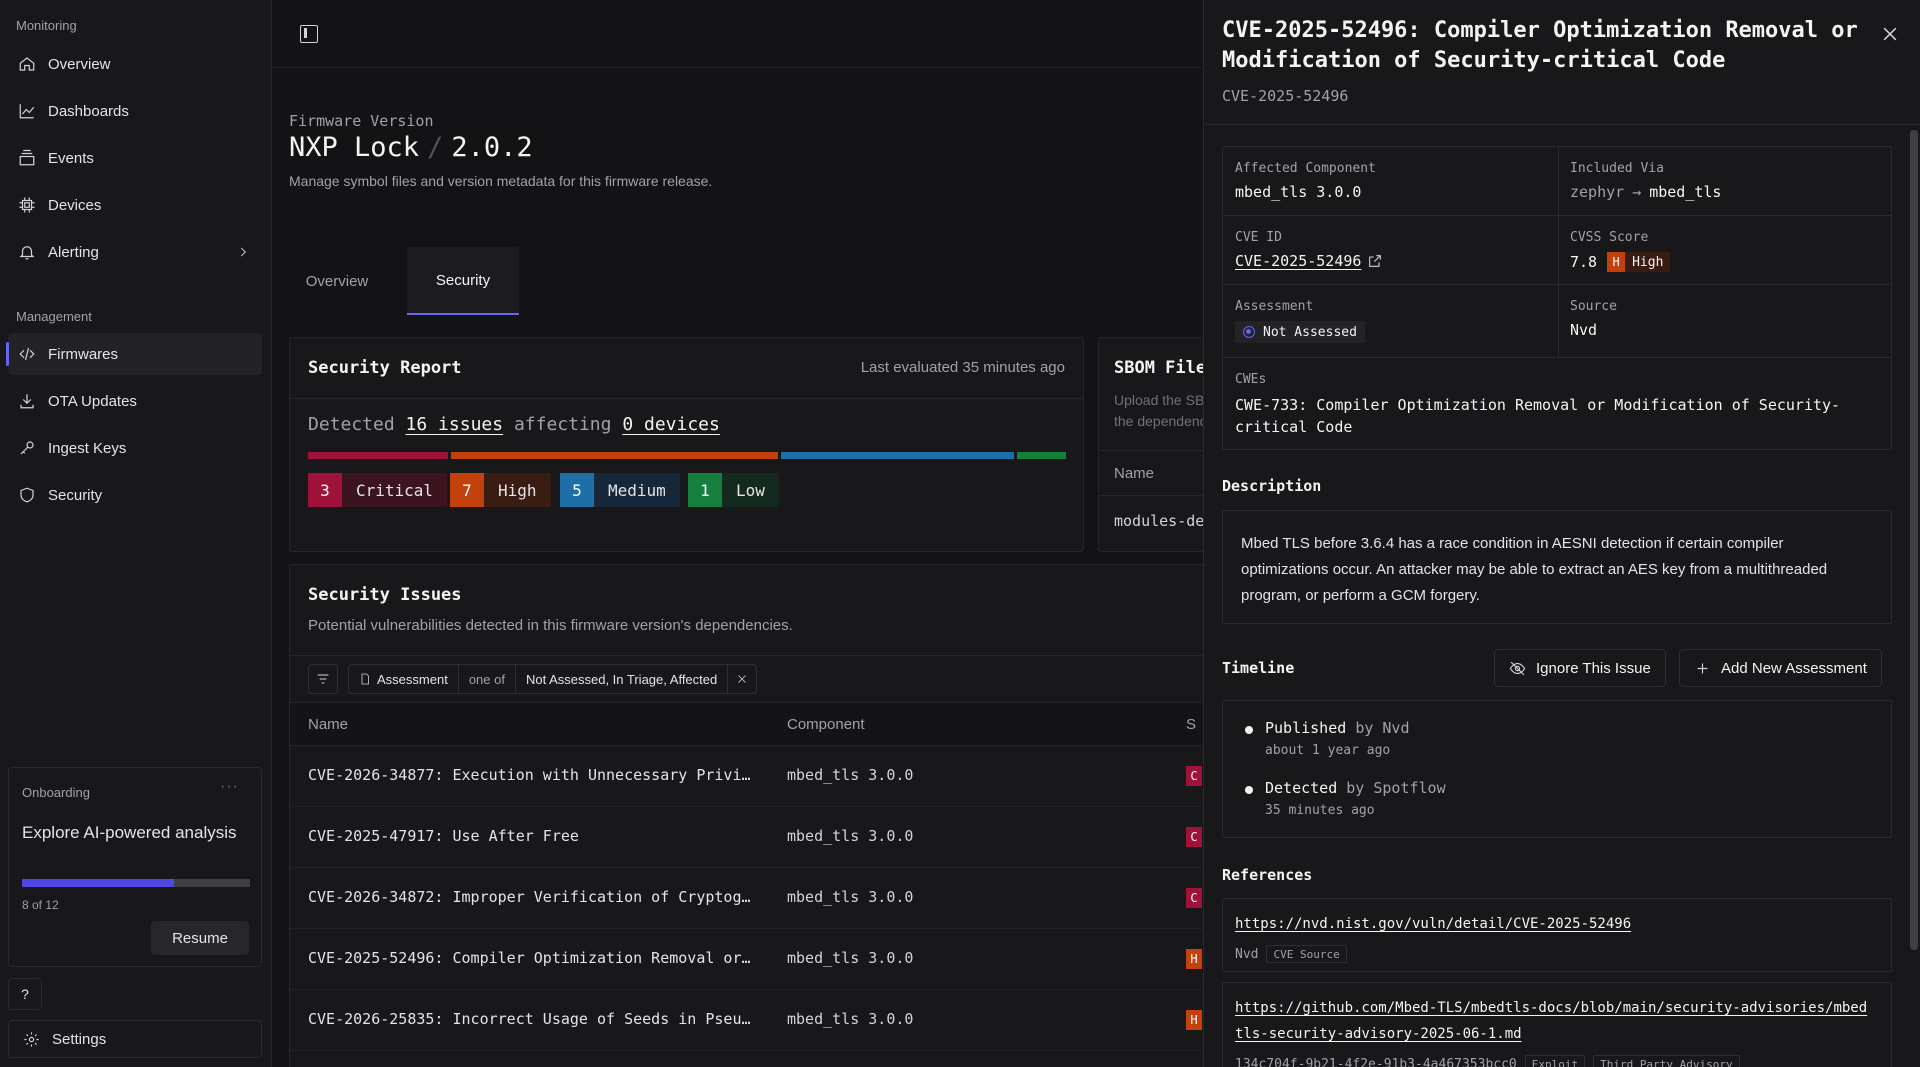 Image resolution: width=1920 pixels, height=1067 pixels. Describe the element at coordinates (1593, 306) in the screenshot. I see `source-label: Source` at that location.